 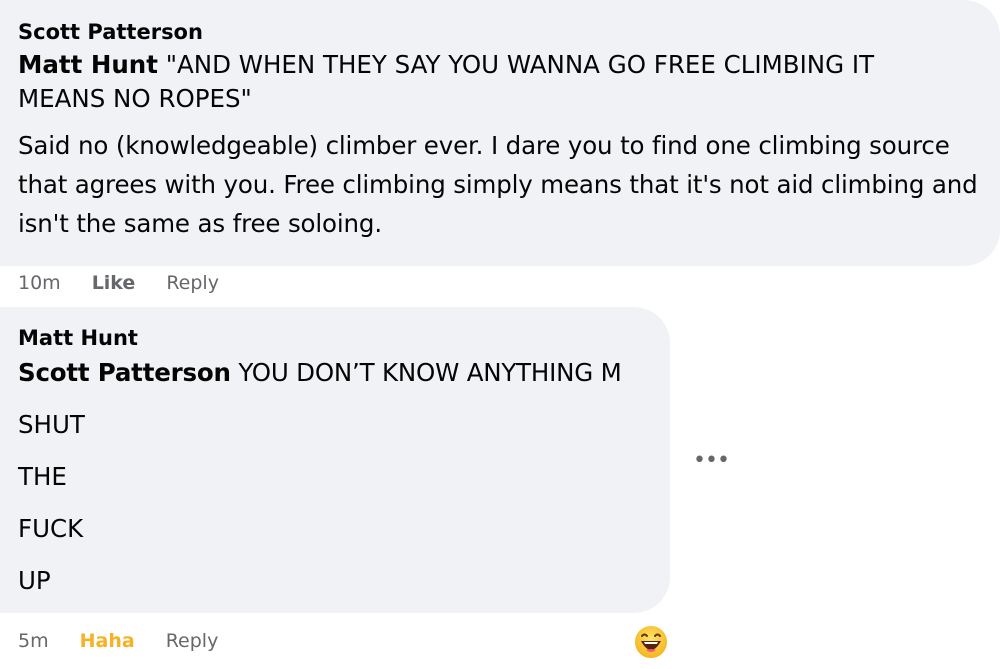 What do you see at coordinates (88, 64) in the screenshot?
I see `mention-link: Matt Hunt` at bounding box center [88, 64].